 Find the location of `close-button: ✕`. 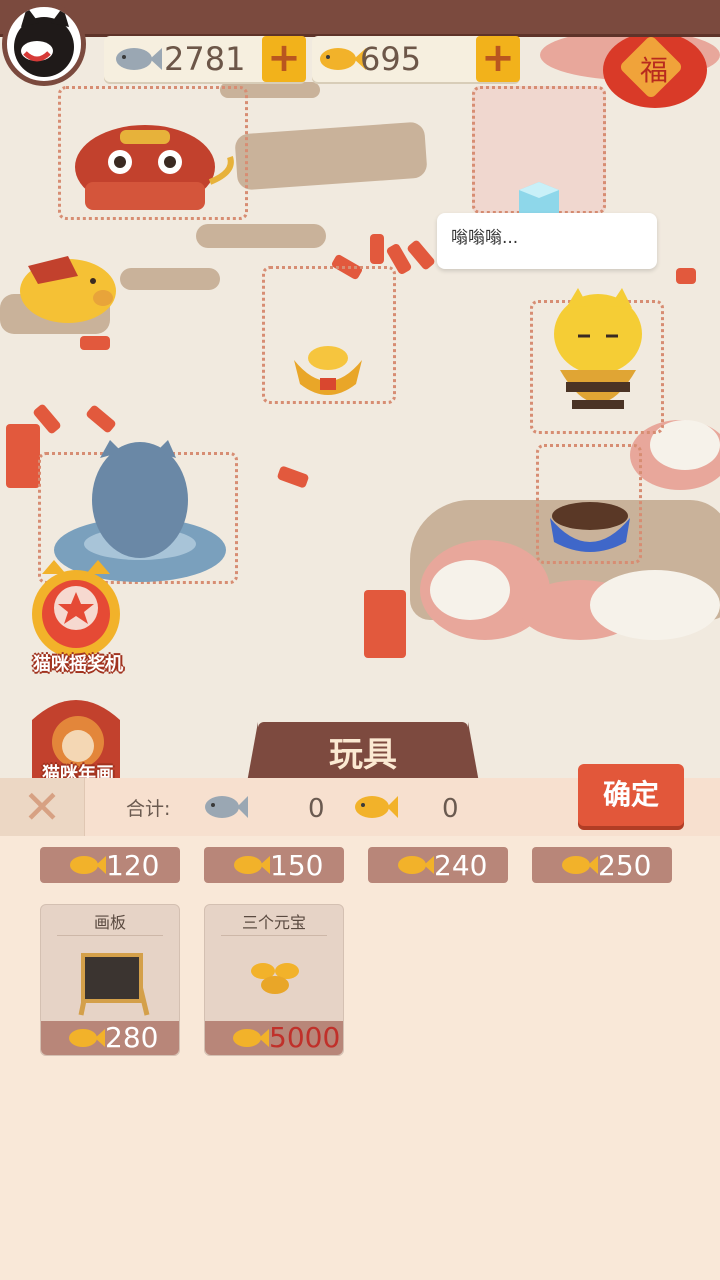

close-button: ✕ is located at coordinates (42, 807).